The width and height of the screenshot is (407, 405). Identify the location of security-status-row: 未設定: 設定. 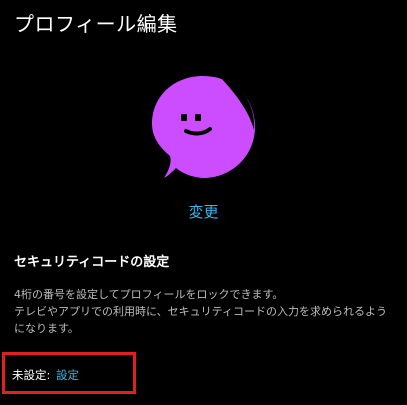
(45, 375).